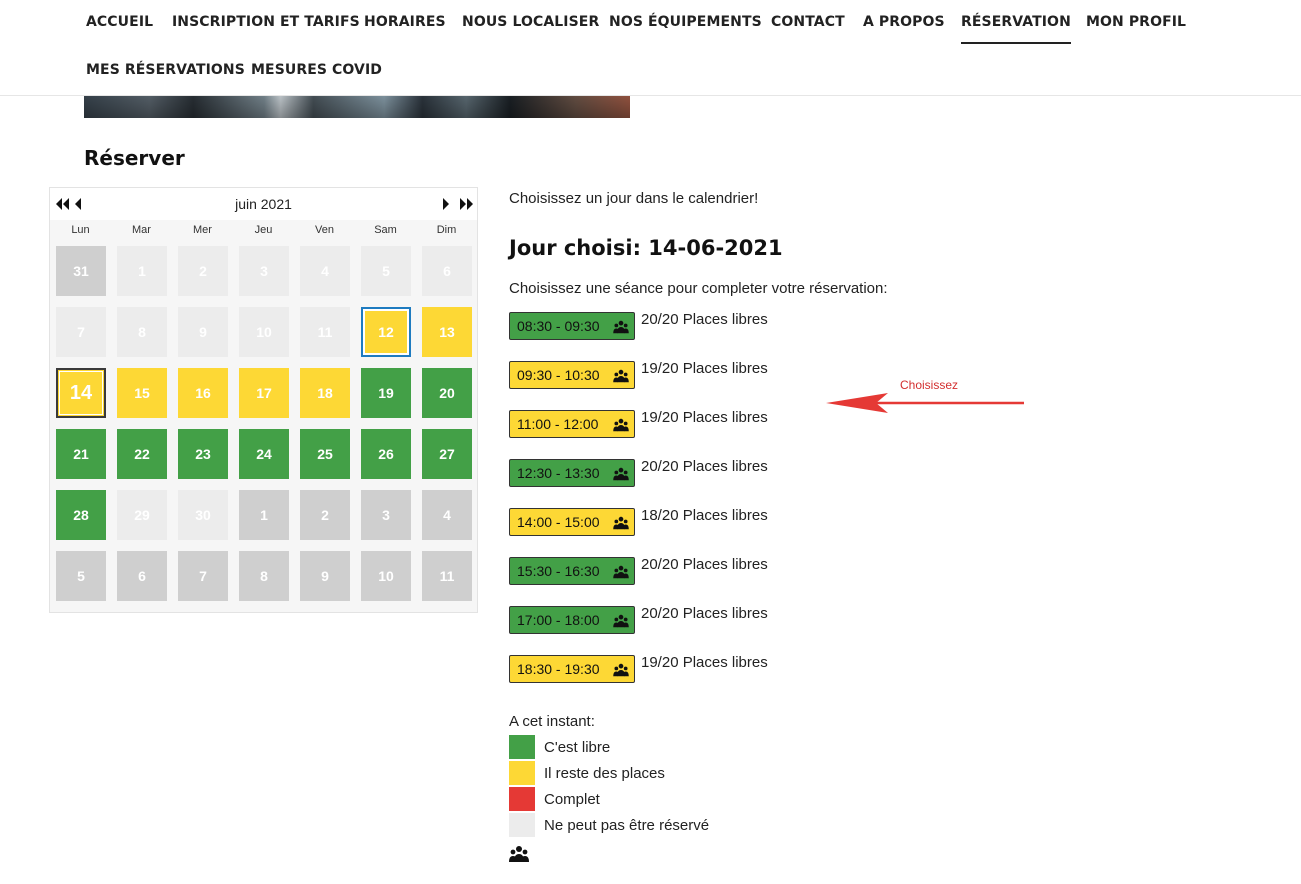 This screenshot has height=884, width=1301. Describe the element at coordinates (572, 571) in the screenshot. I see `session-slot-button: 15:30 - 16:30` at that location.